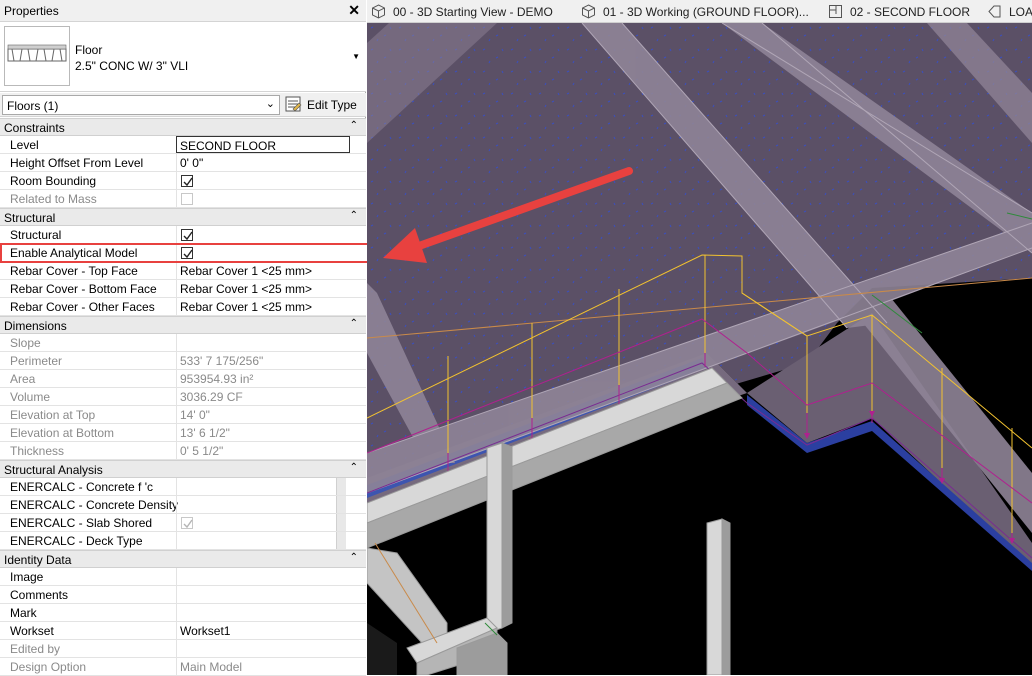 This screenshot has height=676, width=1032. I want to click on tab-3d-starting-view: 00 - 3D Starting View - DEMO, so click(469, 11).